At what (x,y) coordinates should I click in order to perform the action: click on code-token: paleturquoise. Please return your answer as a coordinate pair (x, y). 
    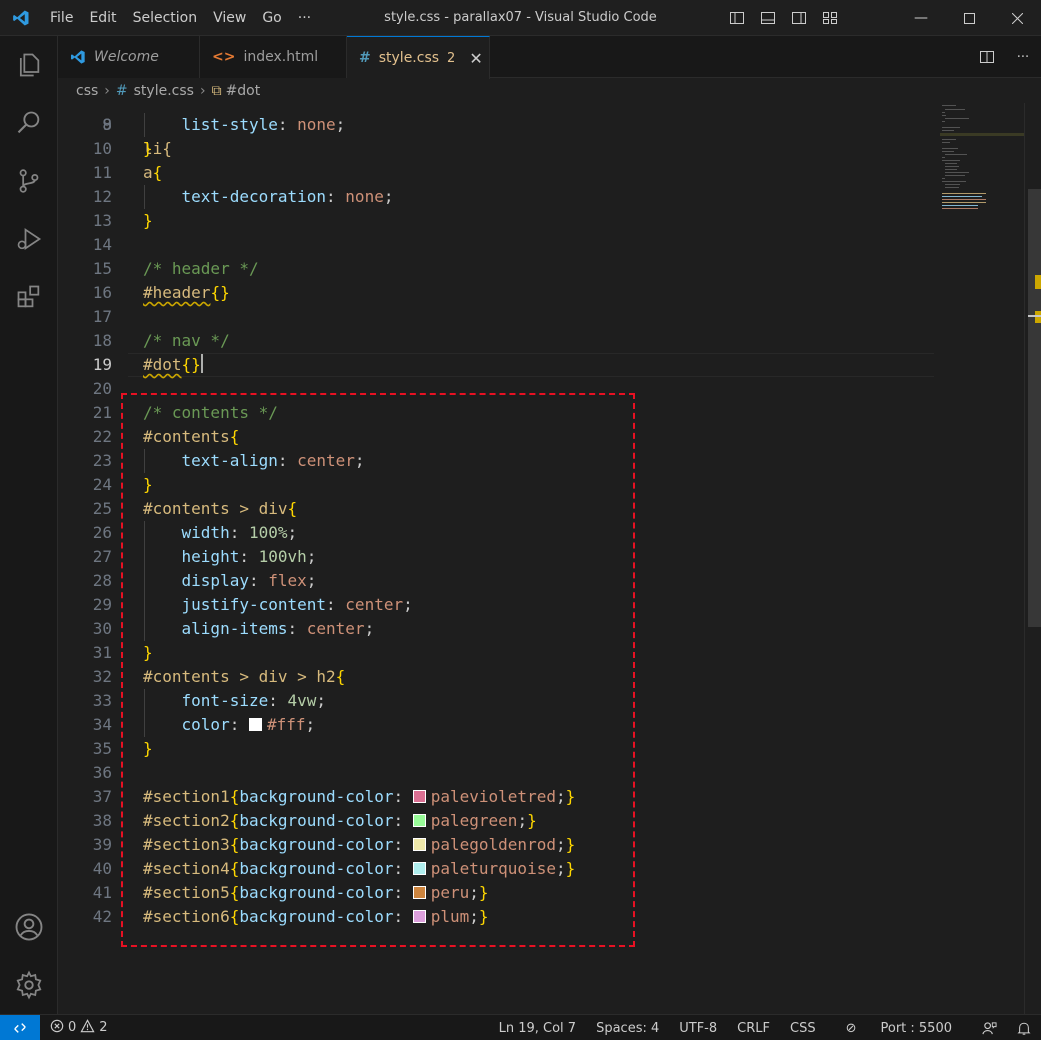
    Looking at the image, I should click on (493, 868).